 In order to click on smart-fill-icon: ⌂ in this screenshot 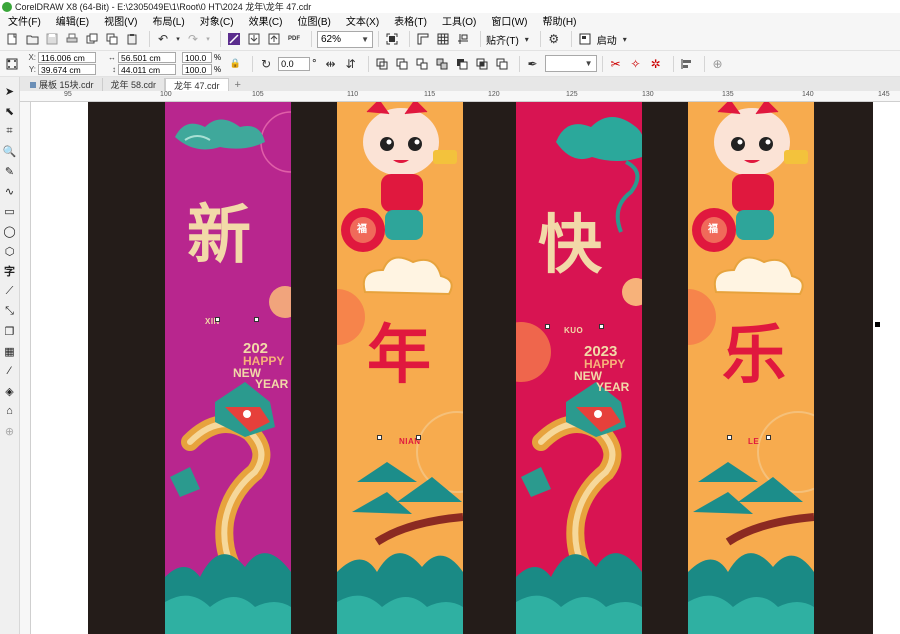, I will do `click(10, 411)`.